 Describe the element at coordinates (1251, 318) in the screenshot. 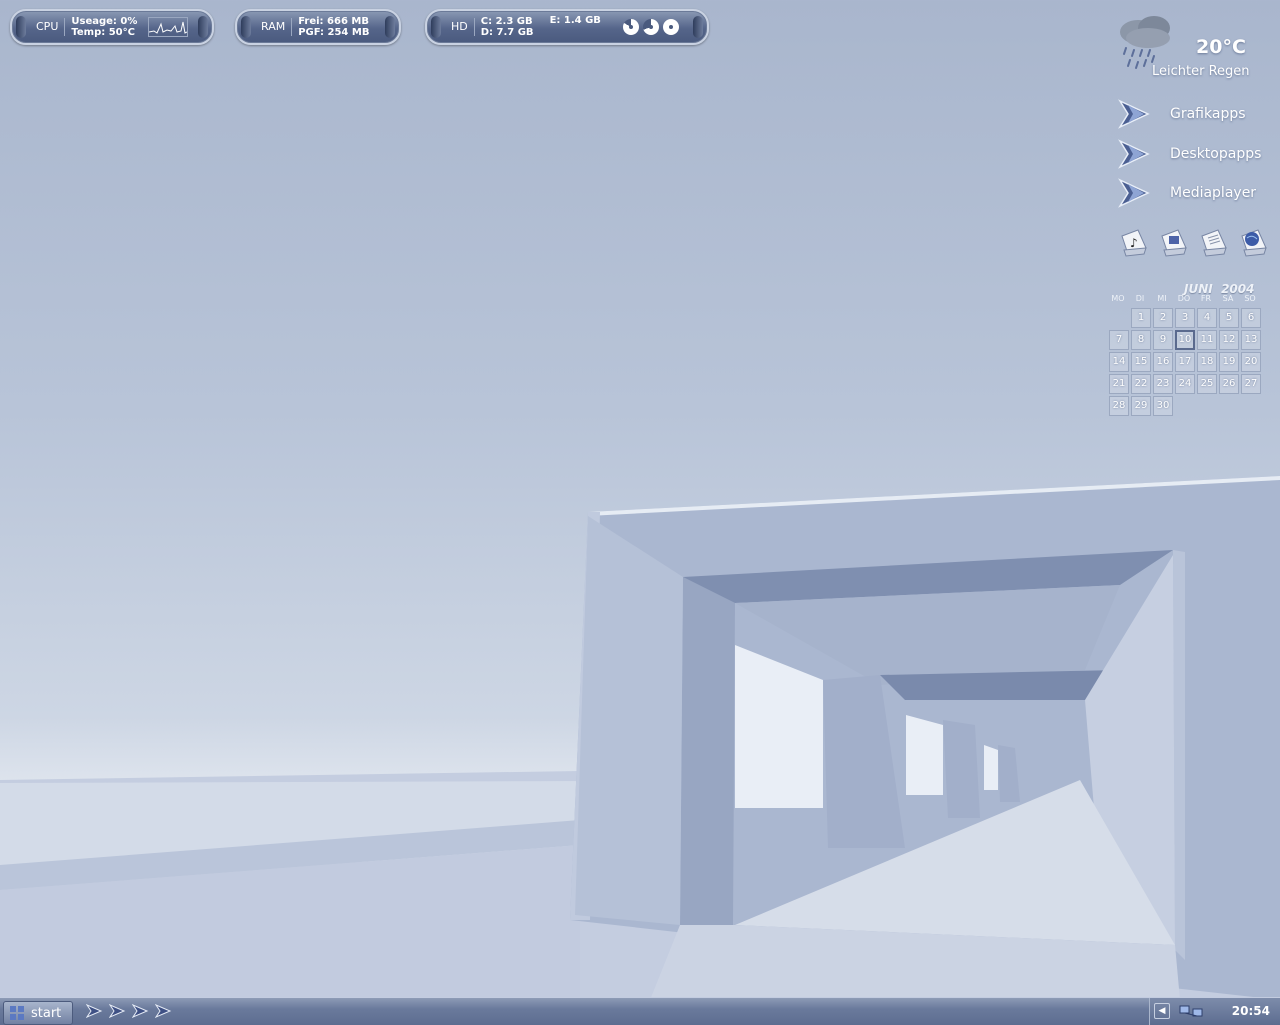

I see `calendar-day: 6` at that location.